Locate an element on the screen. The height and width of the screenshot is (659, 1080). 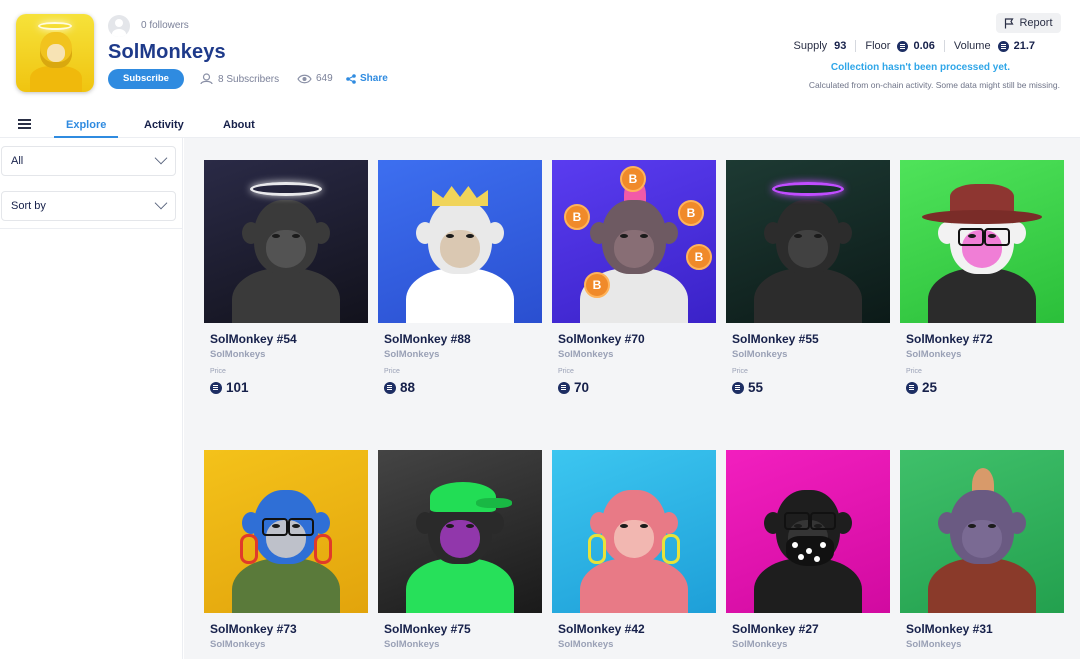
nft-card: SolMonkey #75 SolMonkeys is located at coordinates (460, 554).